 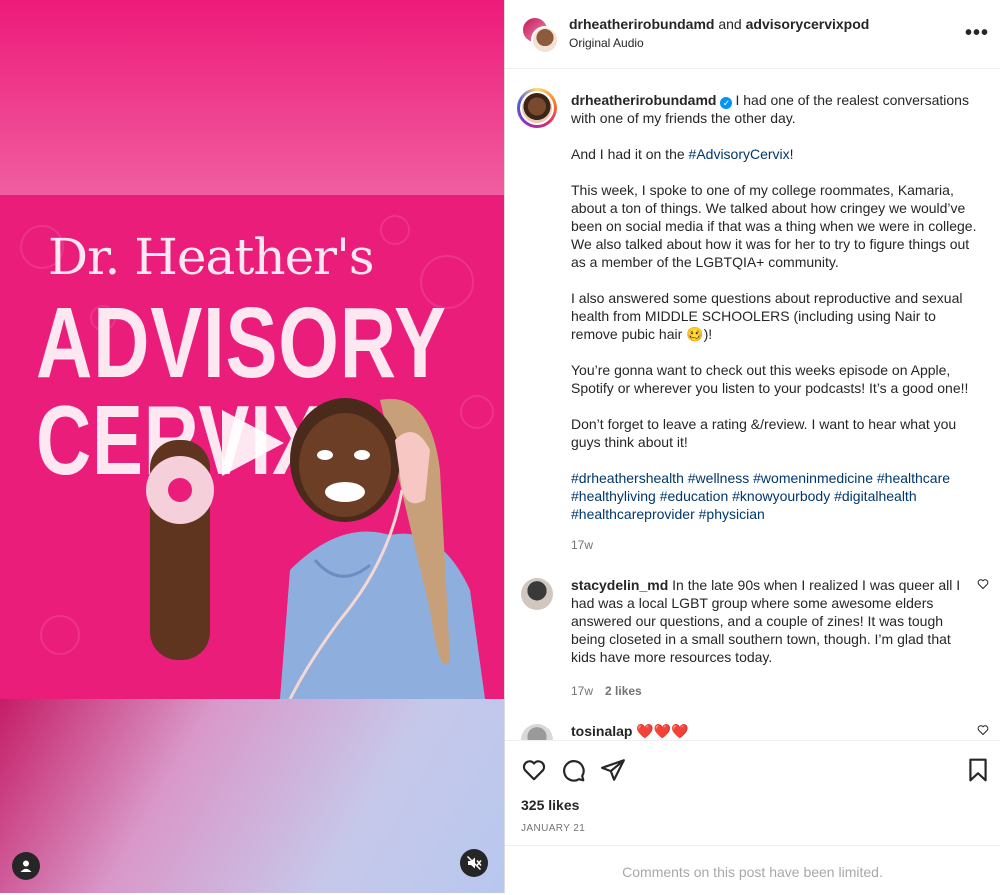 I want to click on hashtag: #education, so click(x=694, y=496).